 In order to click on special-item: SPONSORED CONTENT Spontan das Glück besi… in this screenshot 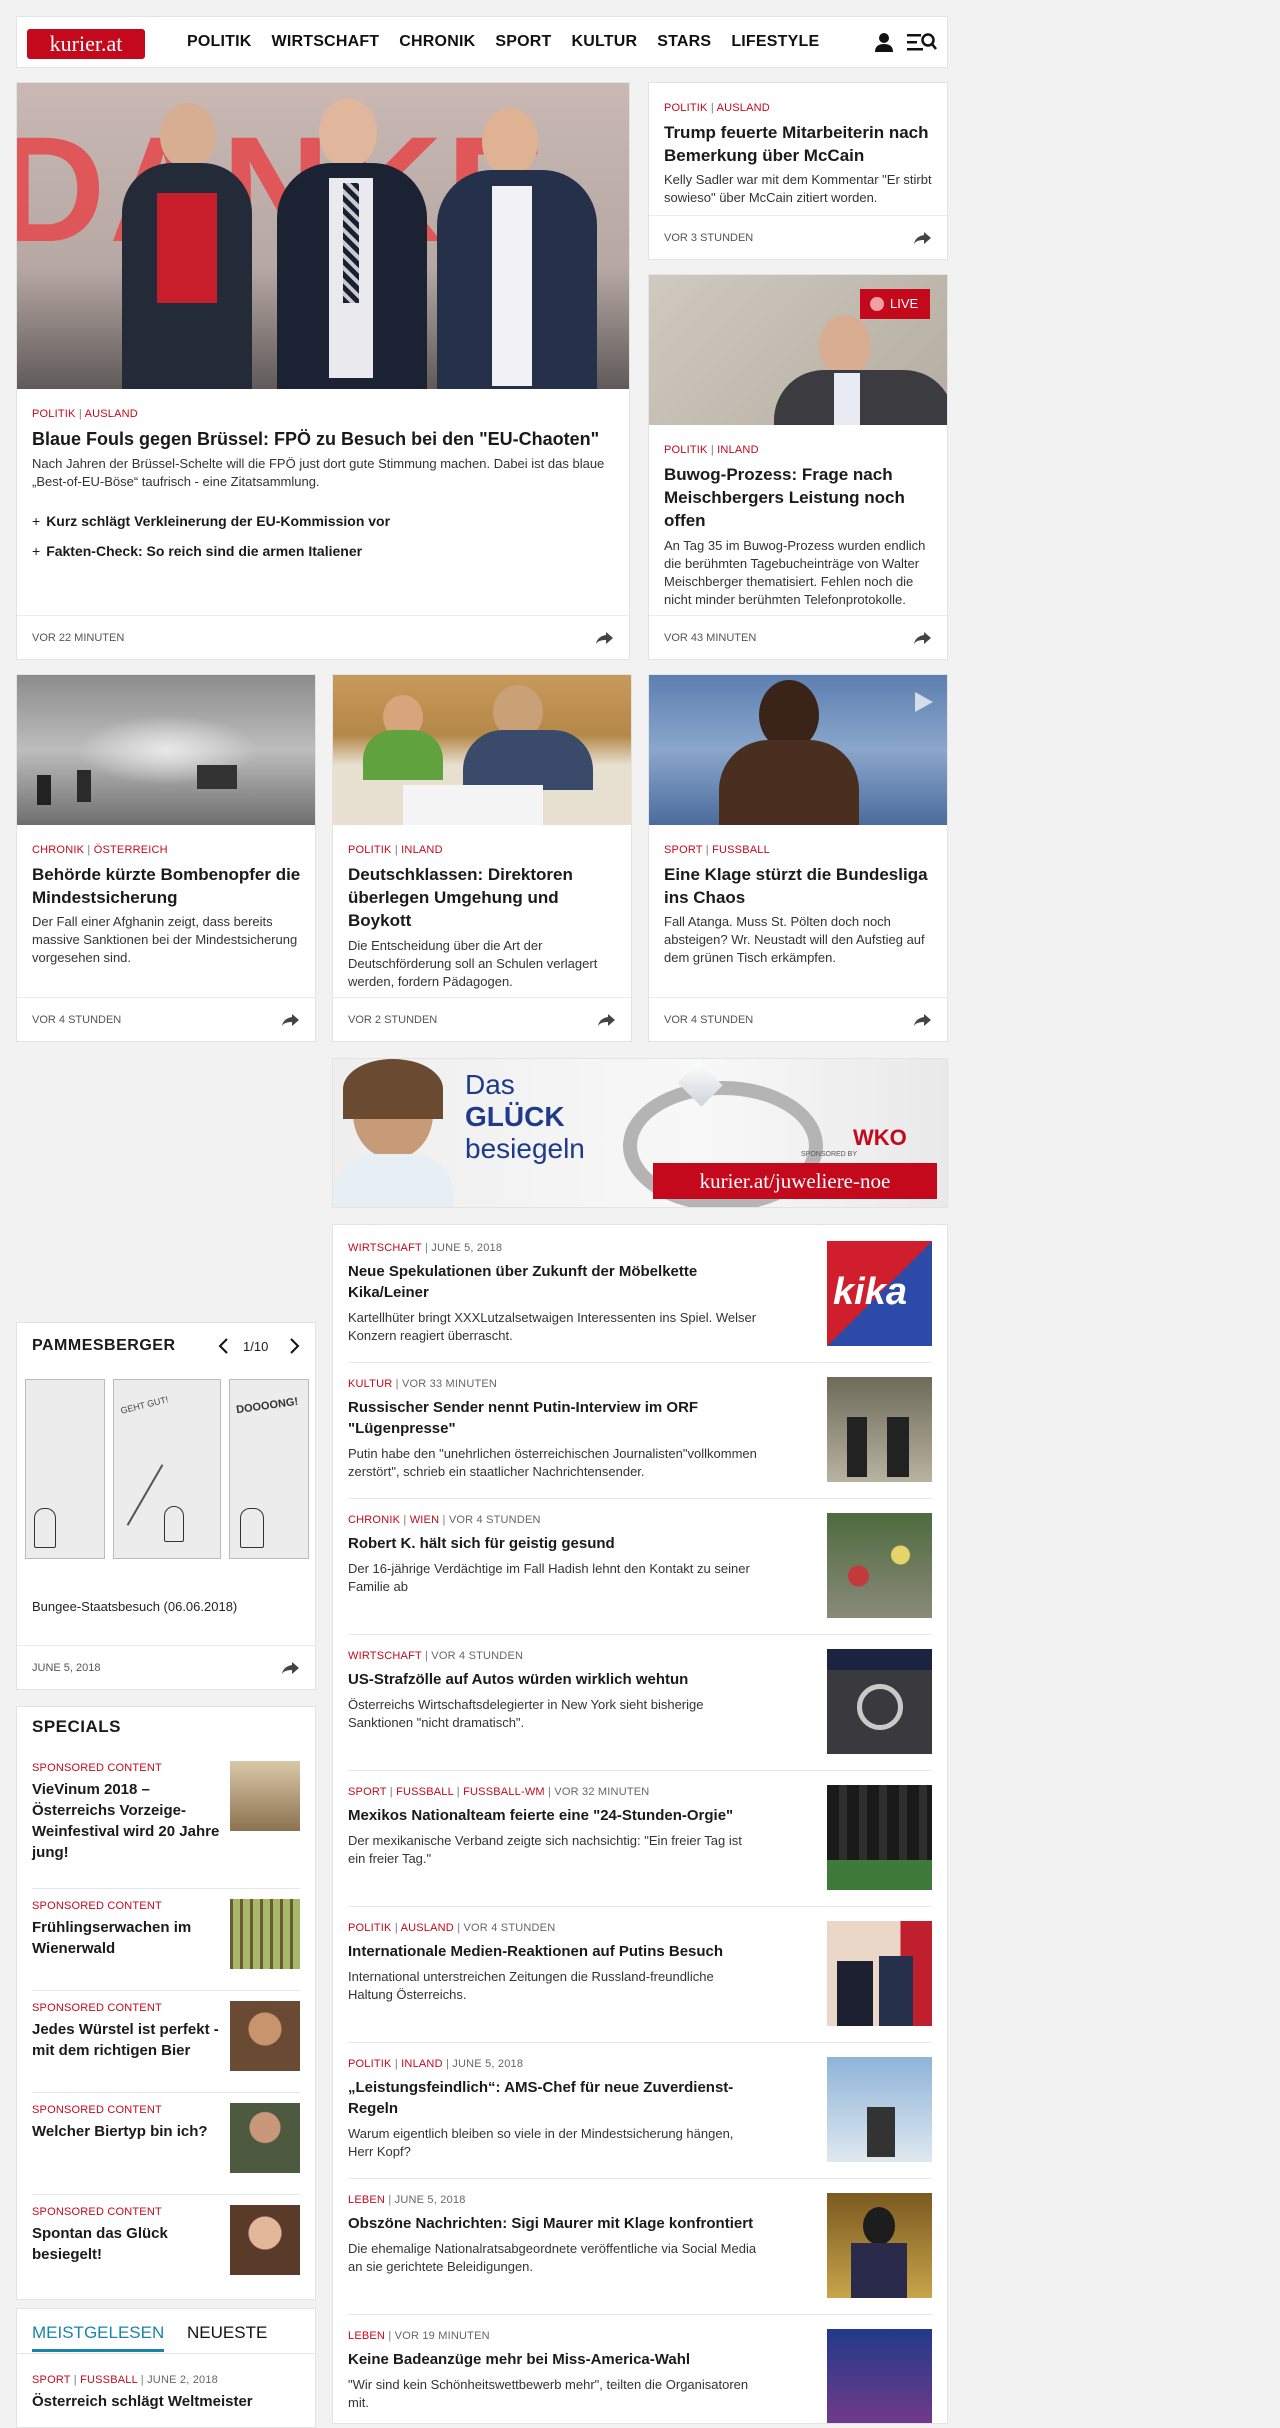, I will do `click(166, 2248)`.